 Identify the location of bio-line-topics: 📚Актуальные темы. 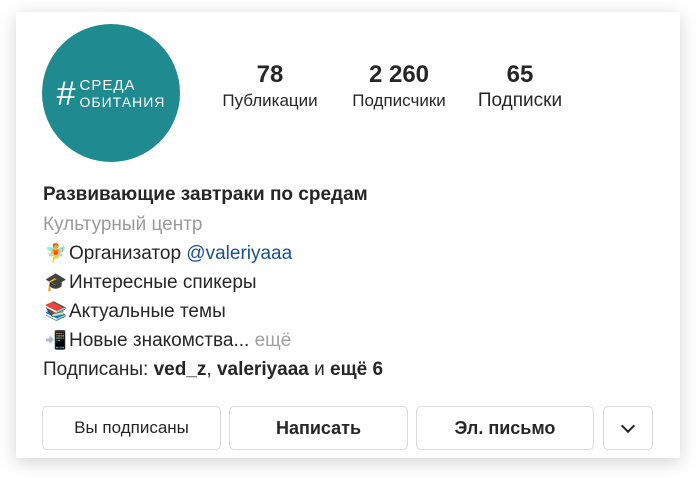
(353, 311).